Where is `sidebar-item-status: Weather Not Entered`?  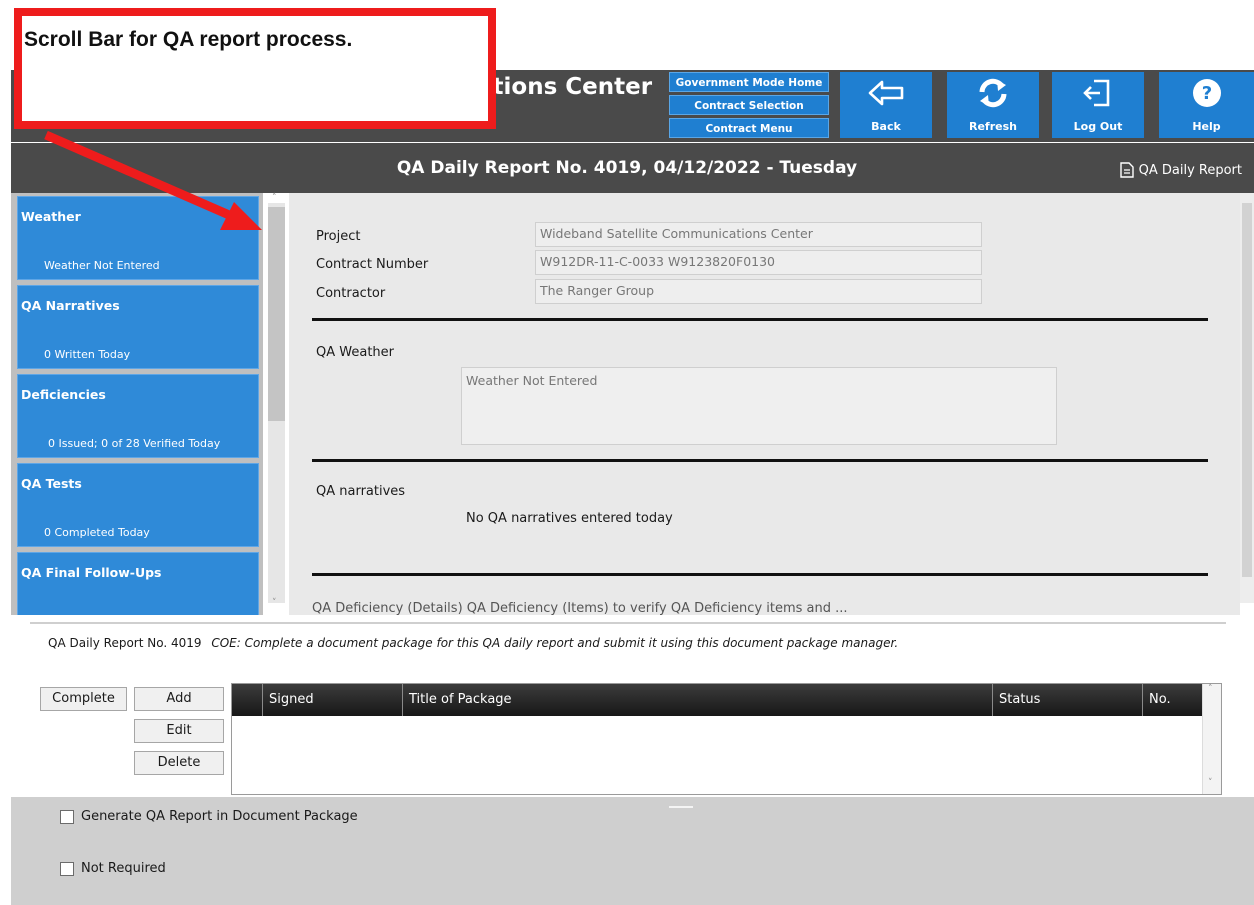
sidebar-item-status: Weather Not Entered is located at coordinates (102, 265).